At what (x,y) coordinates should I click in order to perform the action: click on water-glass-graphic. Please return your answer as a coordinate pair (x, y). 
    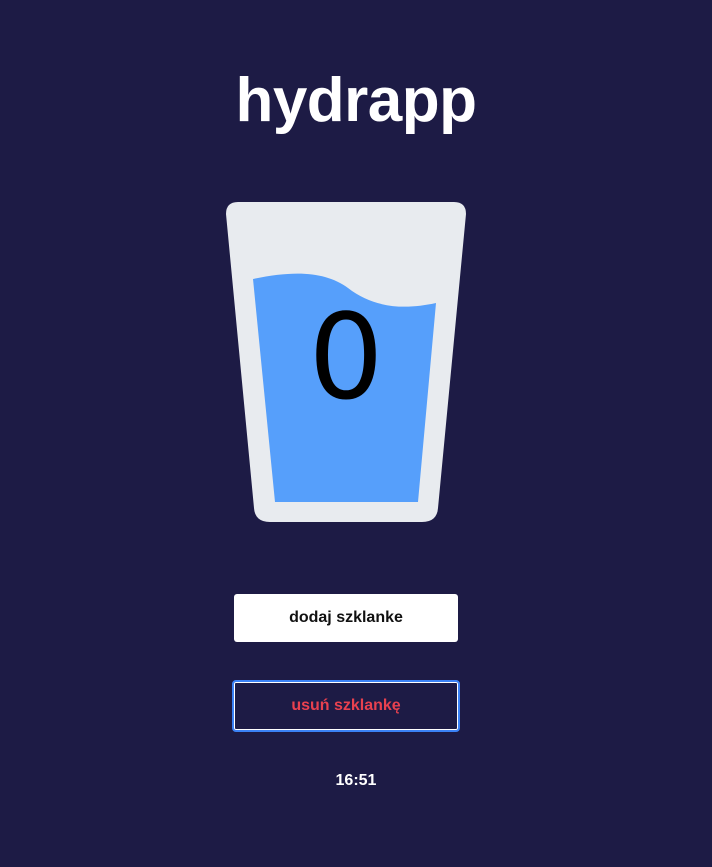
    Looking at the image, I should click on (346, 362).